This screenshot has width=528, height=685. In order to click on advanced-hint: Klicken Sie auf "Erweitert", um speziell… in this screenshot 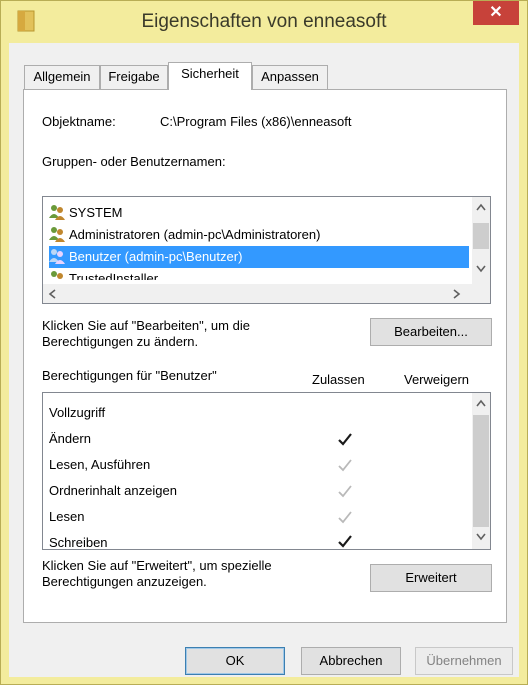, I will do `click(157, 573)`.